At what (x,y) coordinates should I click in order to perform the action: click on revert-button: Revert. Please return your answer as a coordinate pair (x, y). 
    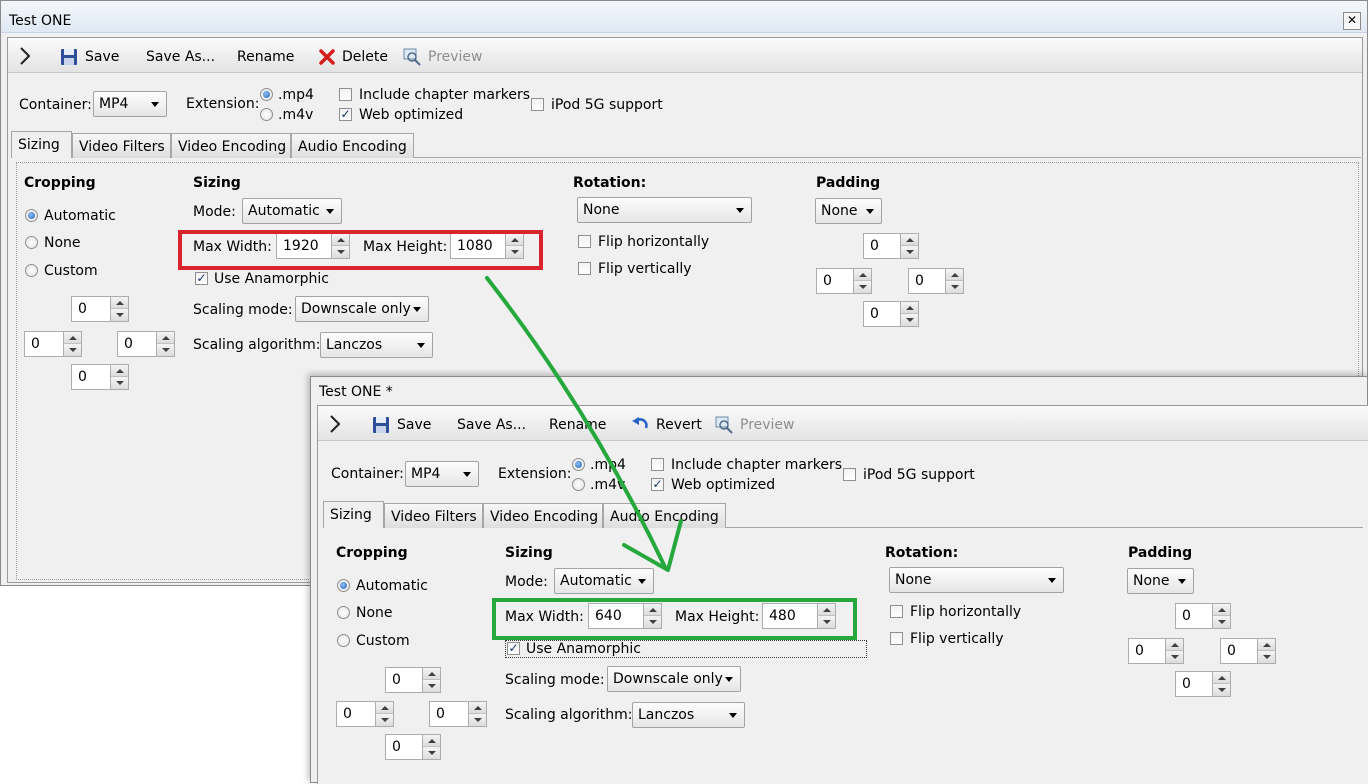
    Looking at the image, I should click on (666, 425).